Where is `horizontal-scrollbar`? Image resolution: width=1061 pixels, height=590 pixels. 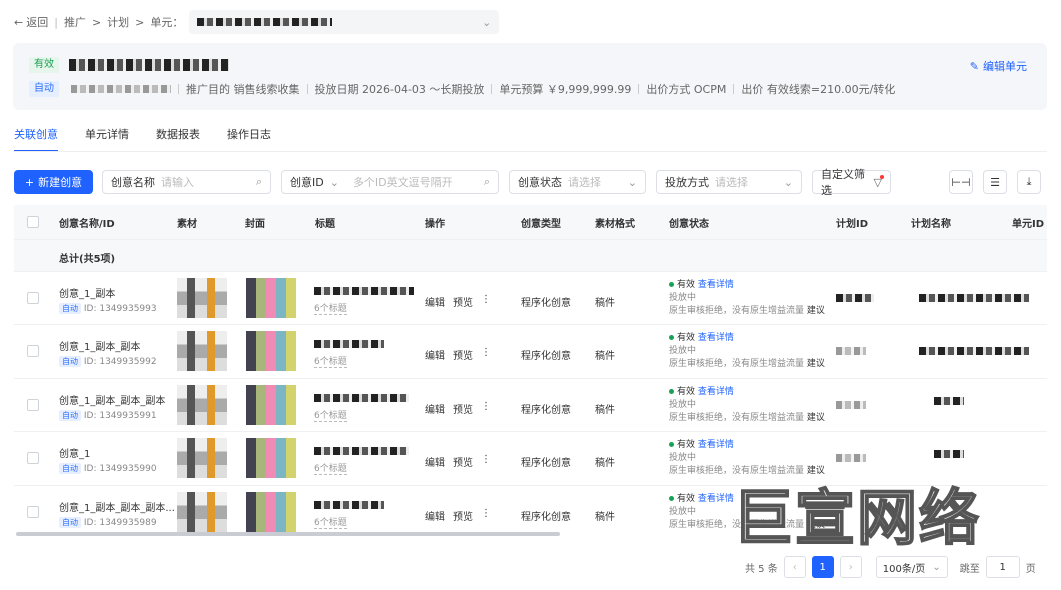
horizontal-scrollbar is located at coordinates (288, 534).